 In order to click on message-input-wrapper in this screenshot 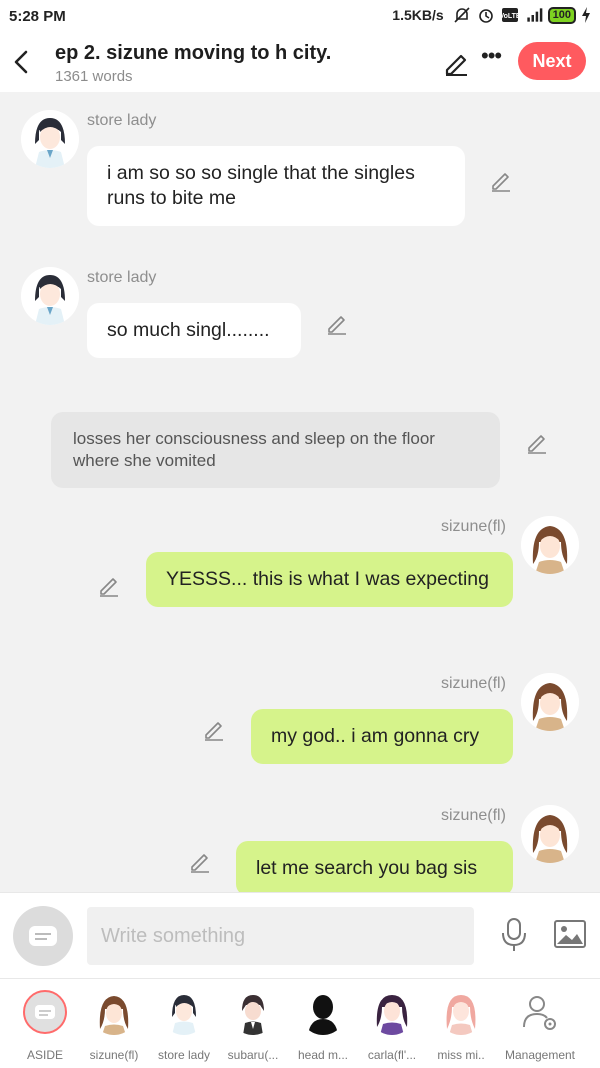, I will do `click(280, 936)`.